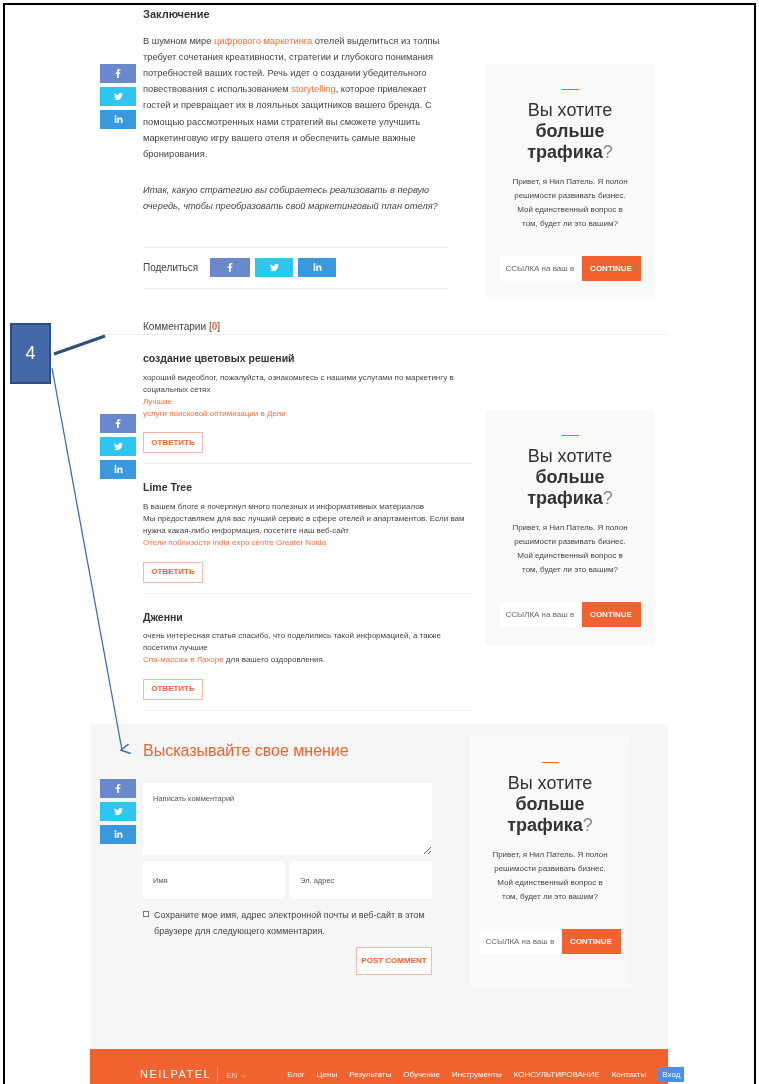  What do you see at coordinates (292, 97) in the screenshot?
I see `article-paragraph: В шумном мире цифрового маркетинга отелей выделиться из толпы требует сочетания креативности, стратегии и глубокого понимания потребностей ваших гостей. Речь идет о создании убедительного повествования с использованием storytelling, которое привлекает гостей и превращает их в лояльных защитников вашего бренда. С помощью рассмотренных нами стратегий вы сможете улучшить маркетинговую игру вашего отеля и обеспечить самые важные бронирования.` at bounding box center [292, 97].